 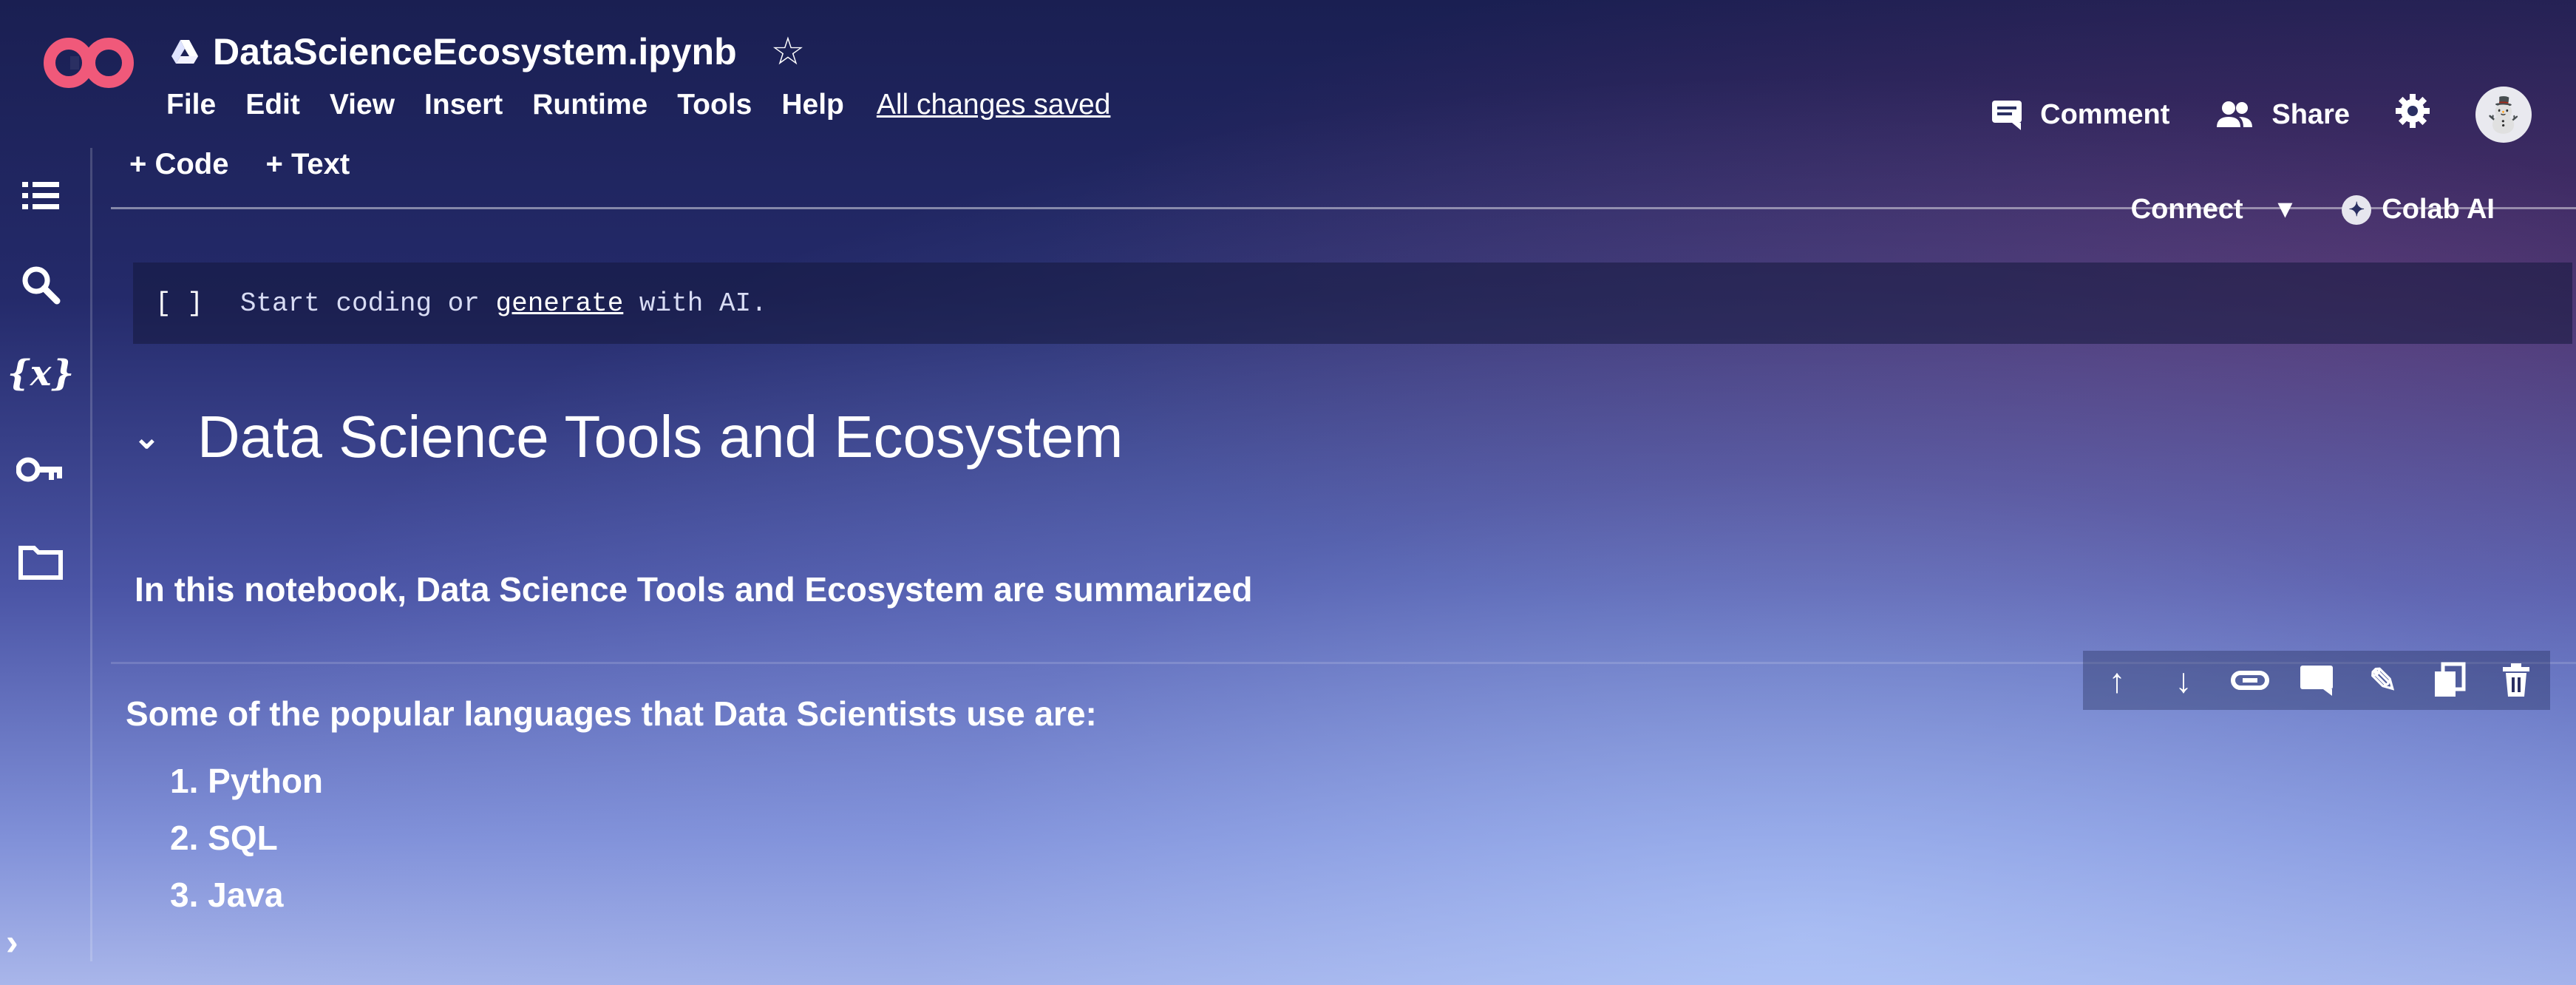 I want to click on folder-icon, so click(x=41, y=562).